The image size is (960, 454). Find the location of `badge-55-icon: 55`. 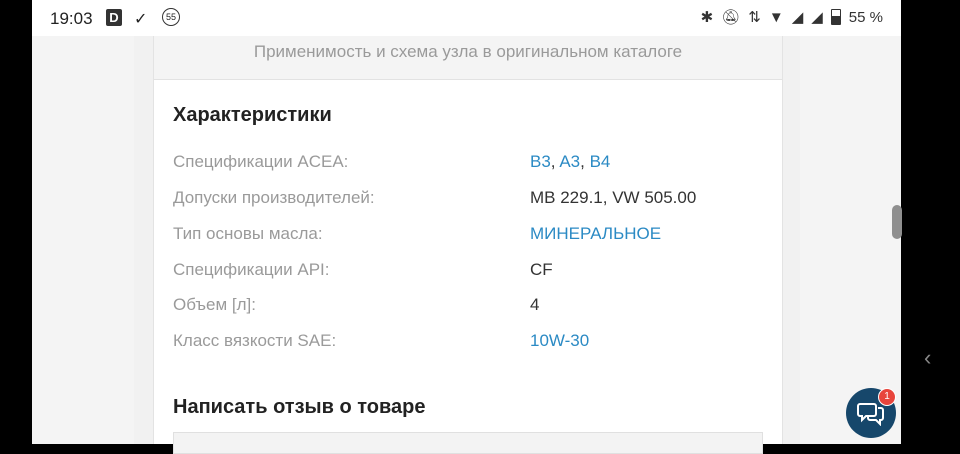

badge-55-icon: 55 is located at coordinates (171, 17).